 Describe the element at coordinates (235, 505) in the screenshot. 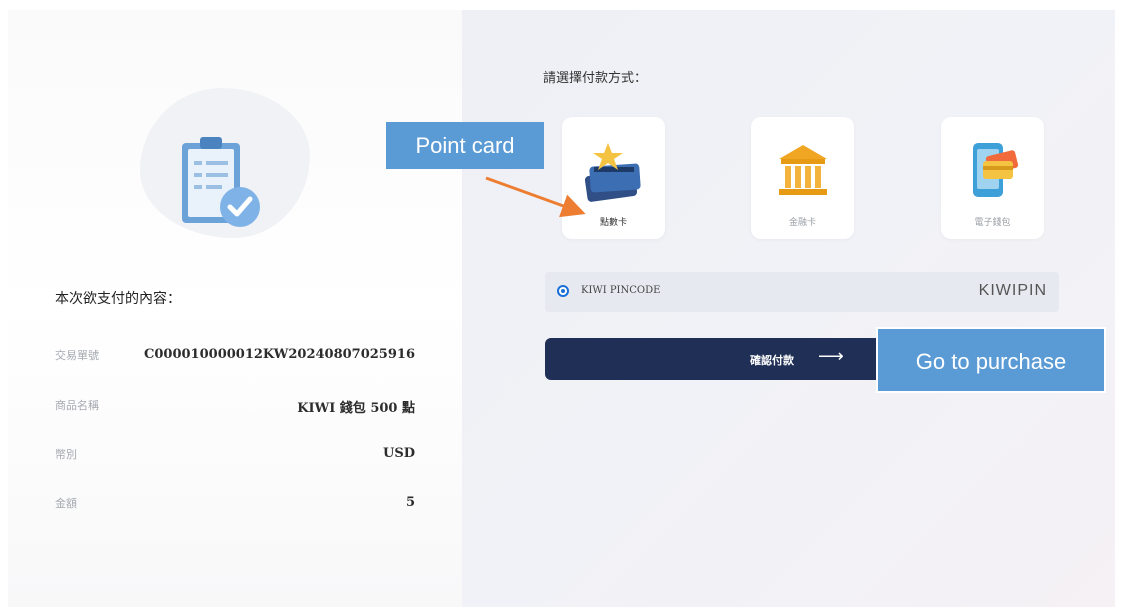

I see `amount-row: 金額 5` at that location.